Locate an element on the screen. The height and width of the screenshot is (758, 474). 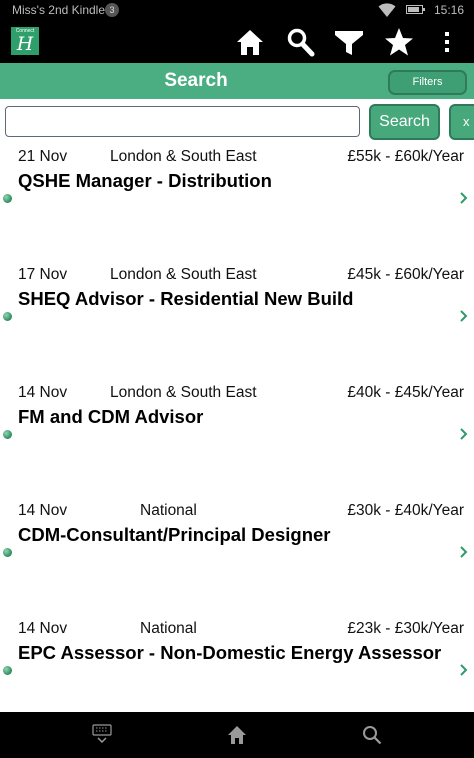
job-salary: £40k - £45k/Year is located at coordinates (405, 392).